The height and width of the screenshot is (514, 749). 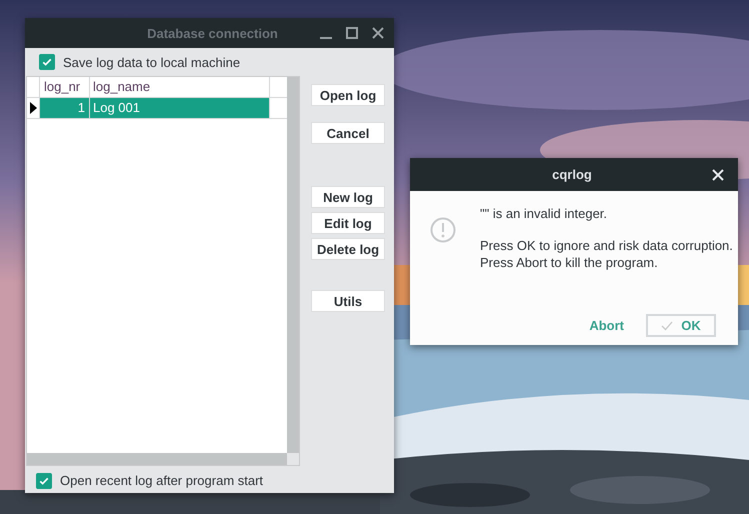 I want to click on checkbox-label: Open recent log after program start, so click(x=162, y=480).